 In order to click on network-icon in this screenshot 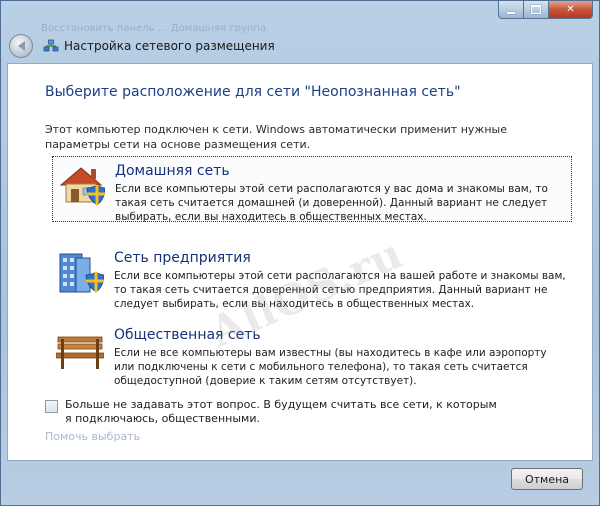, I will do `click(51, 45)`.